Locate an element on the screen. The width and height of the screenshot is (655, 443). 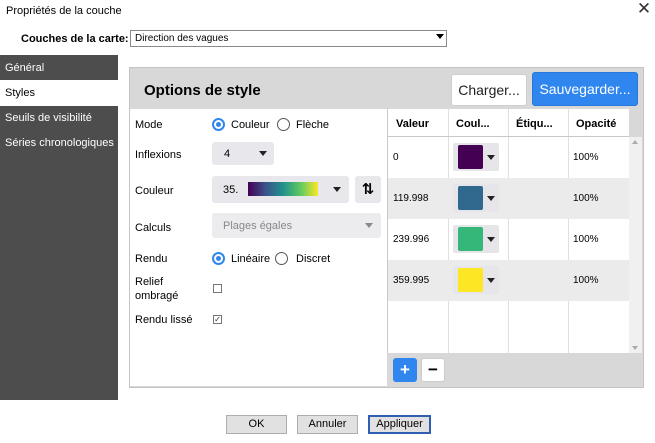
panel-title: Options de style is located at coordinates (202, 90).